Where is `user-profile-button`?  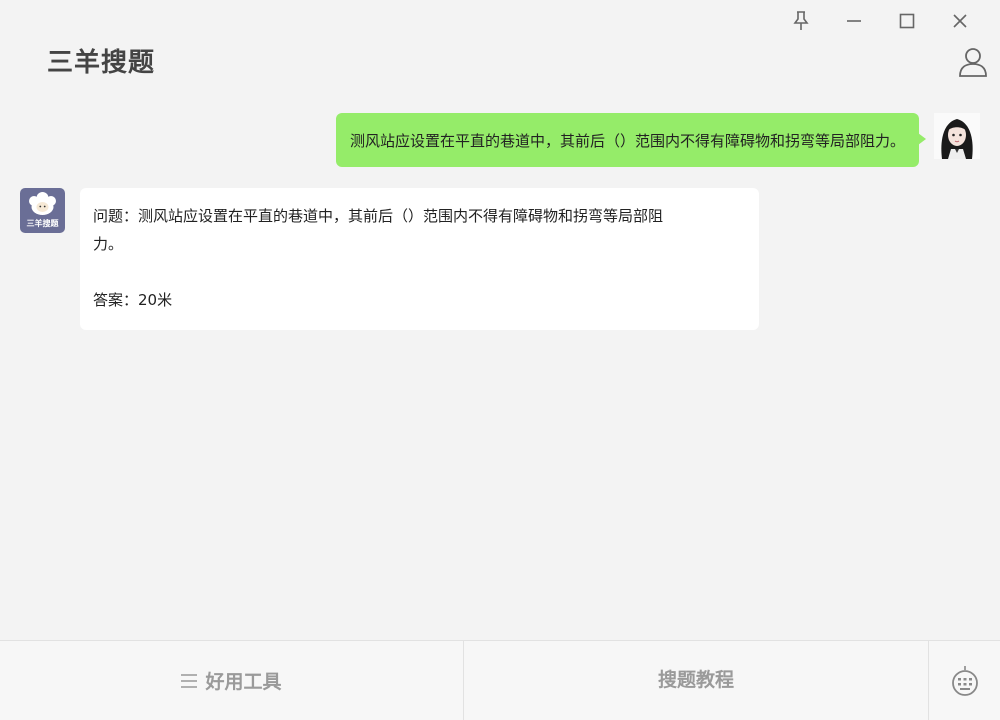
user-profile-button is located at coordinates (973, 62).